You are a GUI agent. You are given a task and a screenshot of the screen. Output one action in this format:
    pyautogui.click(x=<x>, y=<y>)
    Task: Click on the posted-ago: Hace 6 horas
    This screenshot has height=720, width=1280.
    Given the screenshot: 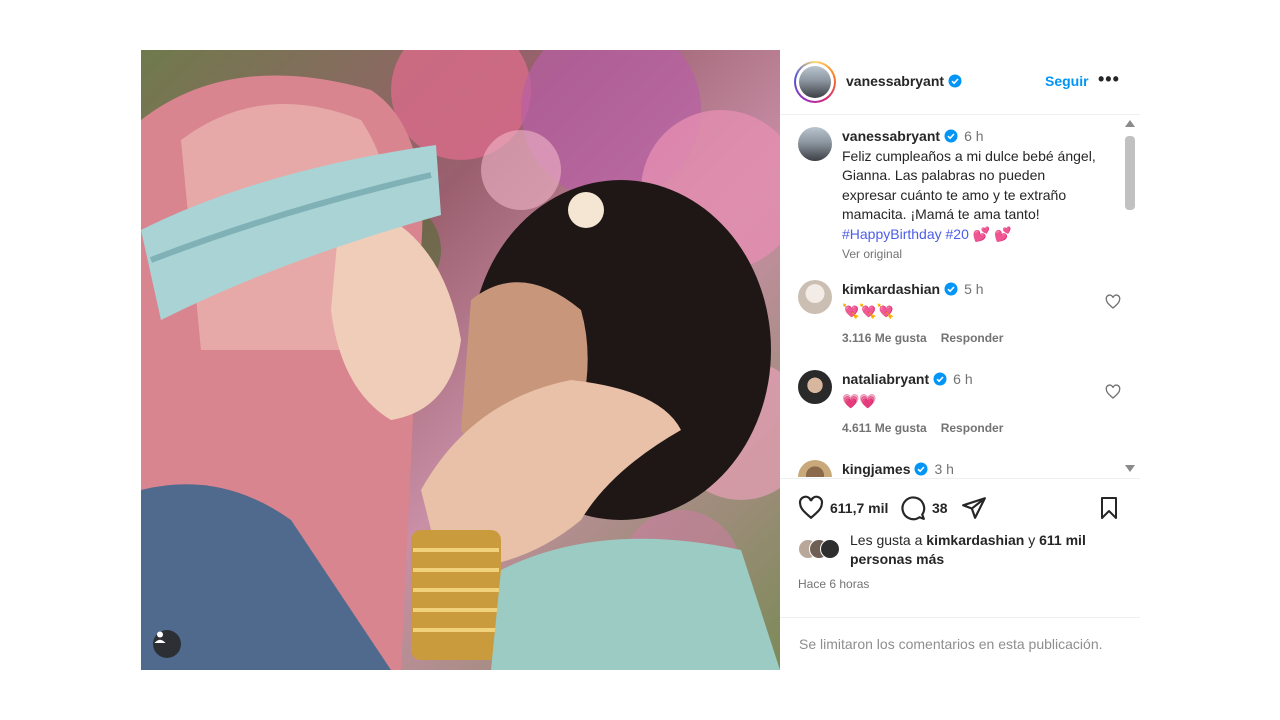 What is the action you would take?
    pyautogui.click(x=834, y=584)
    